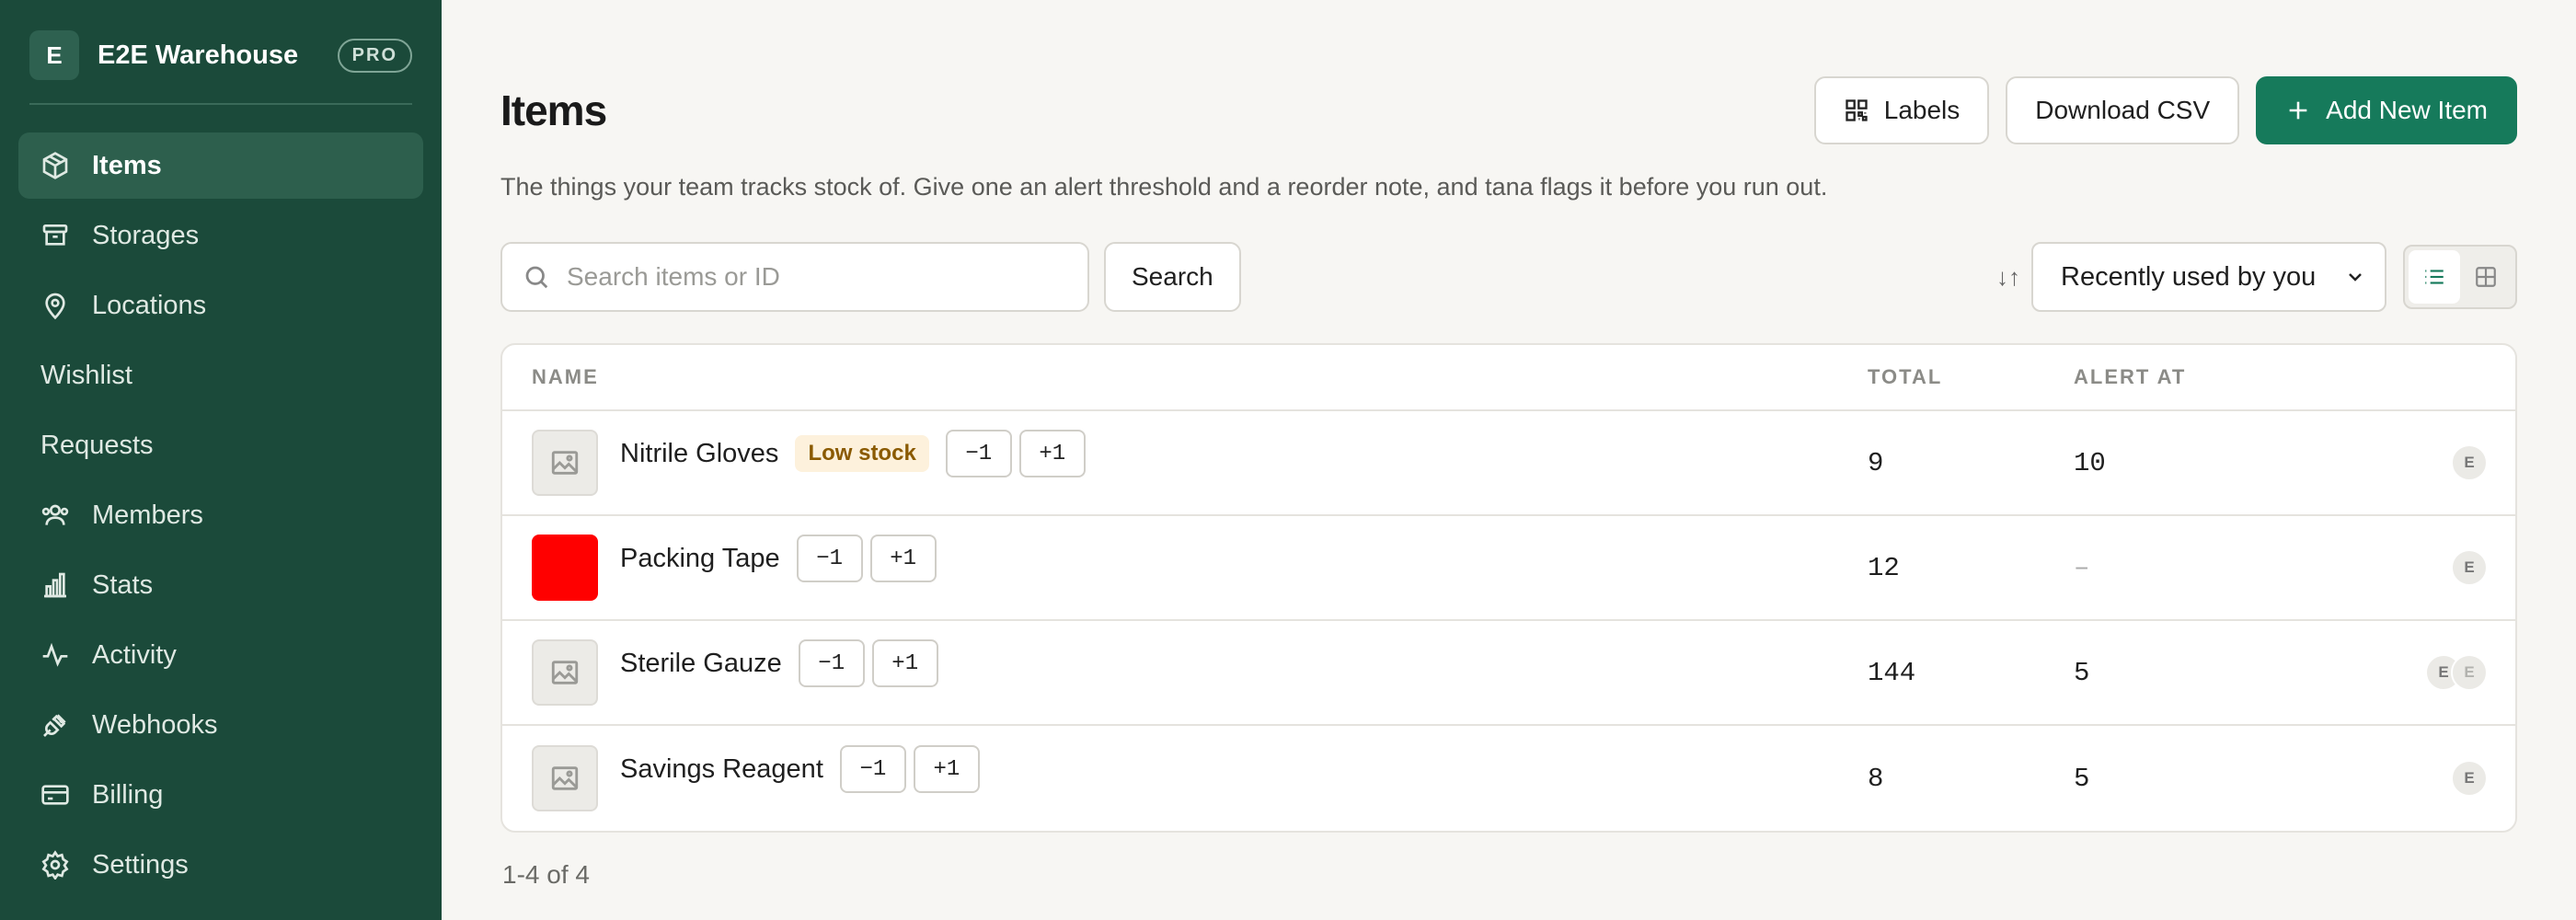 Image resolution: width=2576 pixels, height=920 pixels. Describe the element at coordinates (198, 55) in the screenshot. I see `workspace-name: E2E Warehouse` at that location.